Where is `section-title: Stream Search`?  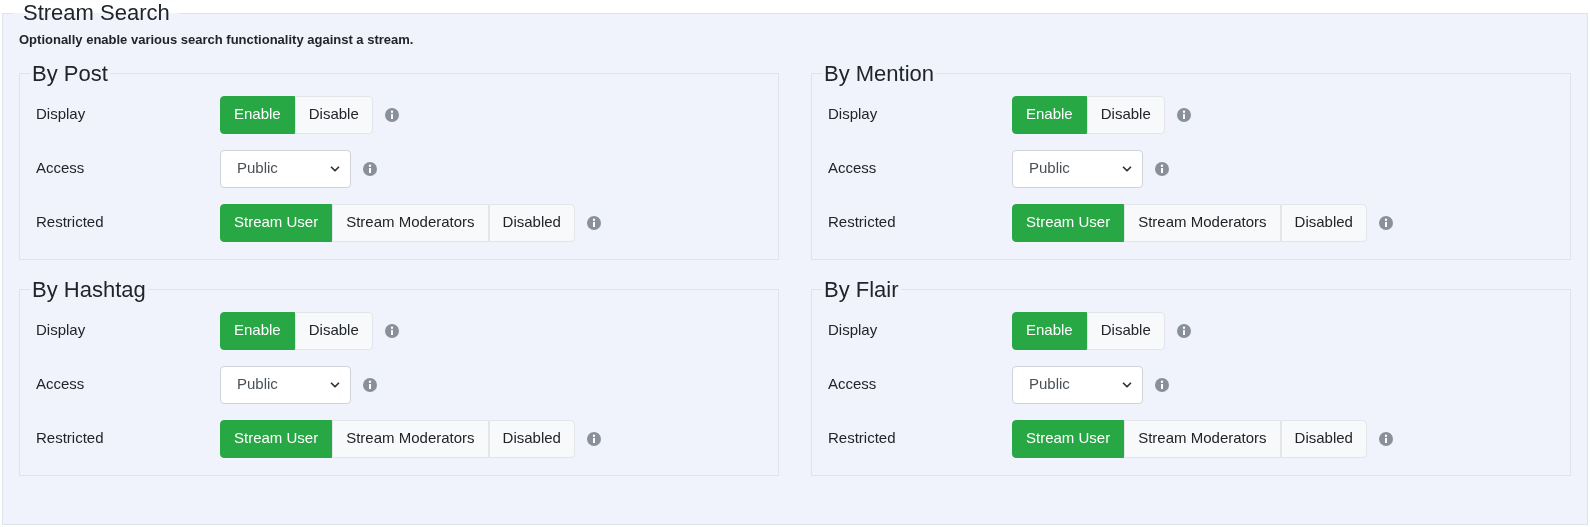
section-title: Stream Search is located at coordinates (96, 13).